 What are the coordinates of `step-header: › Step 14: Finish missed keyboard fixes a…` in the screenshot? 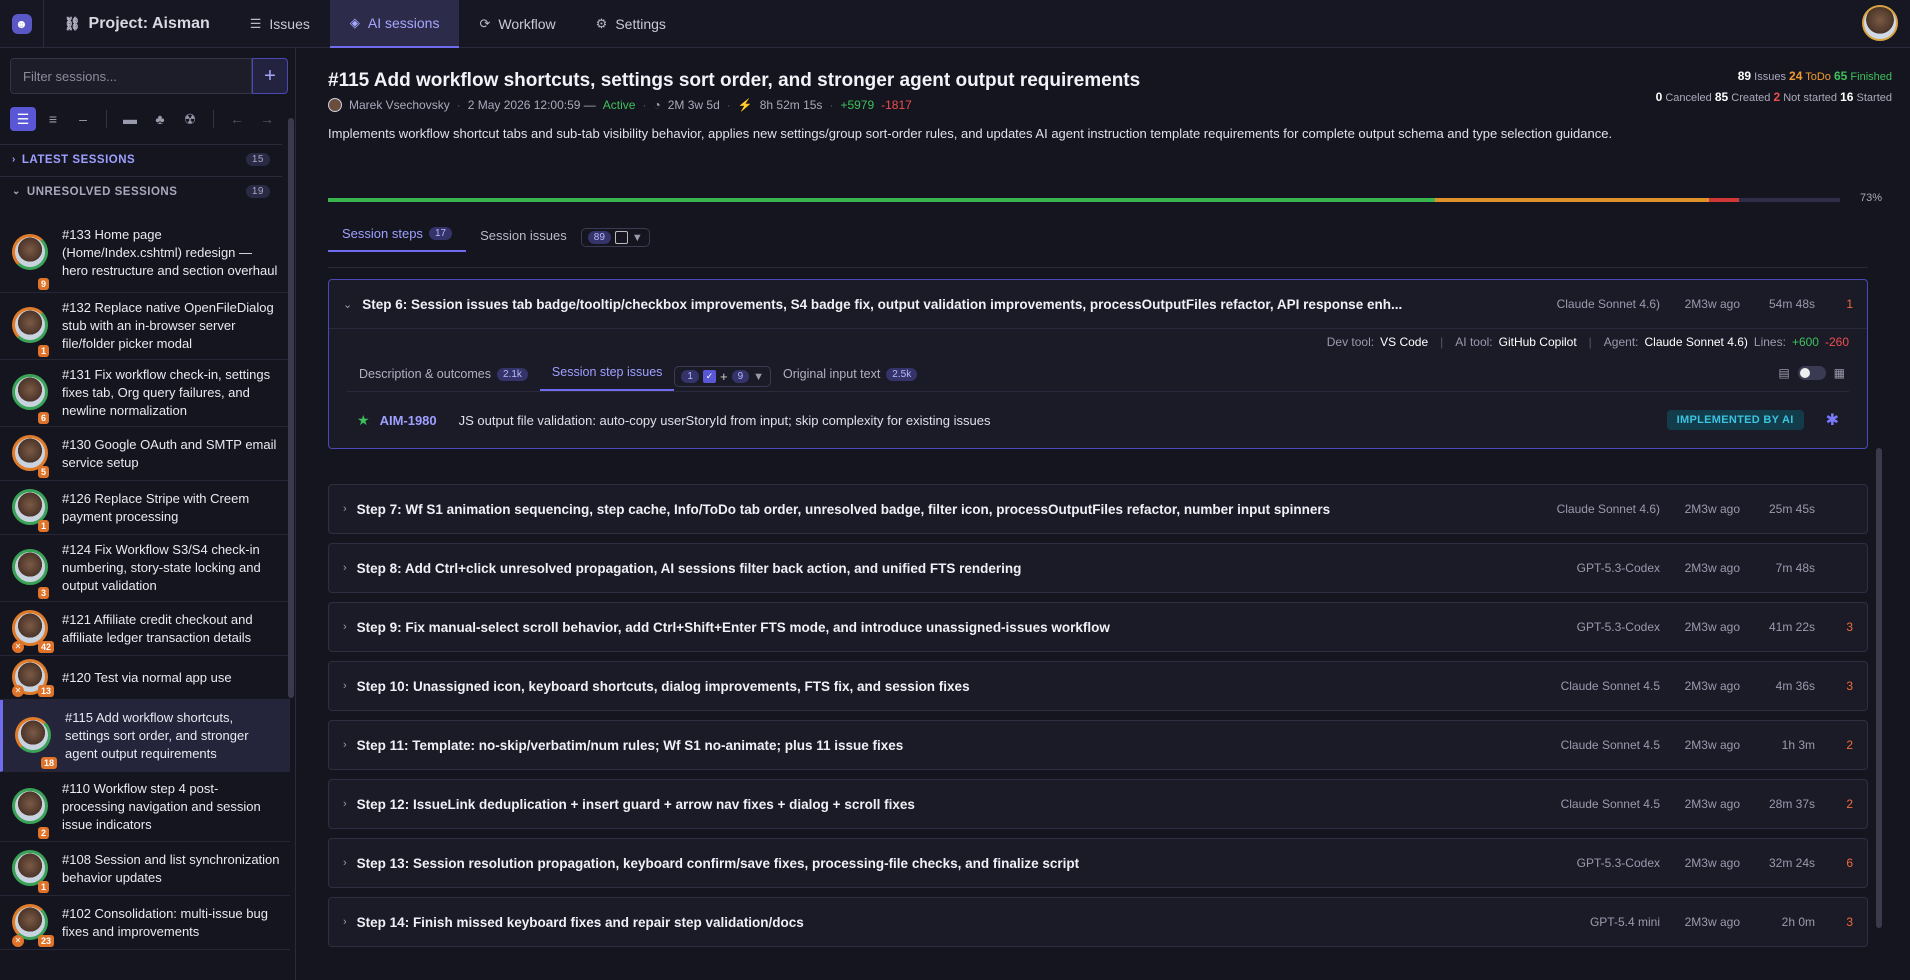 It's located at (1098, 922).